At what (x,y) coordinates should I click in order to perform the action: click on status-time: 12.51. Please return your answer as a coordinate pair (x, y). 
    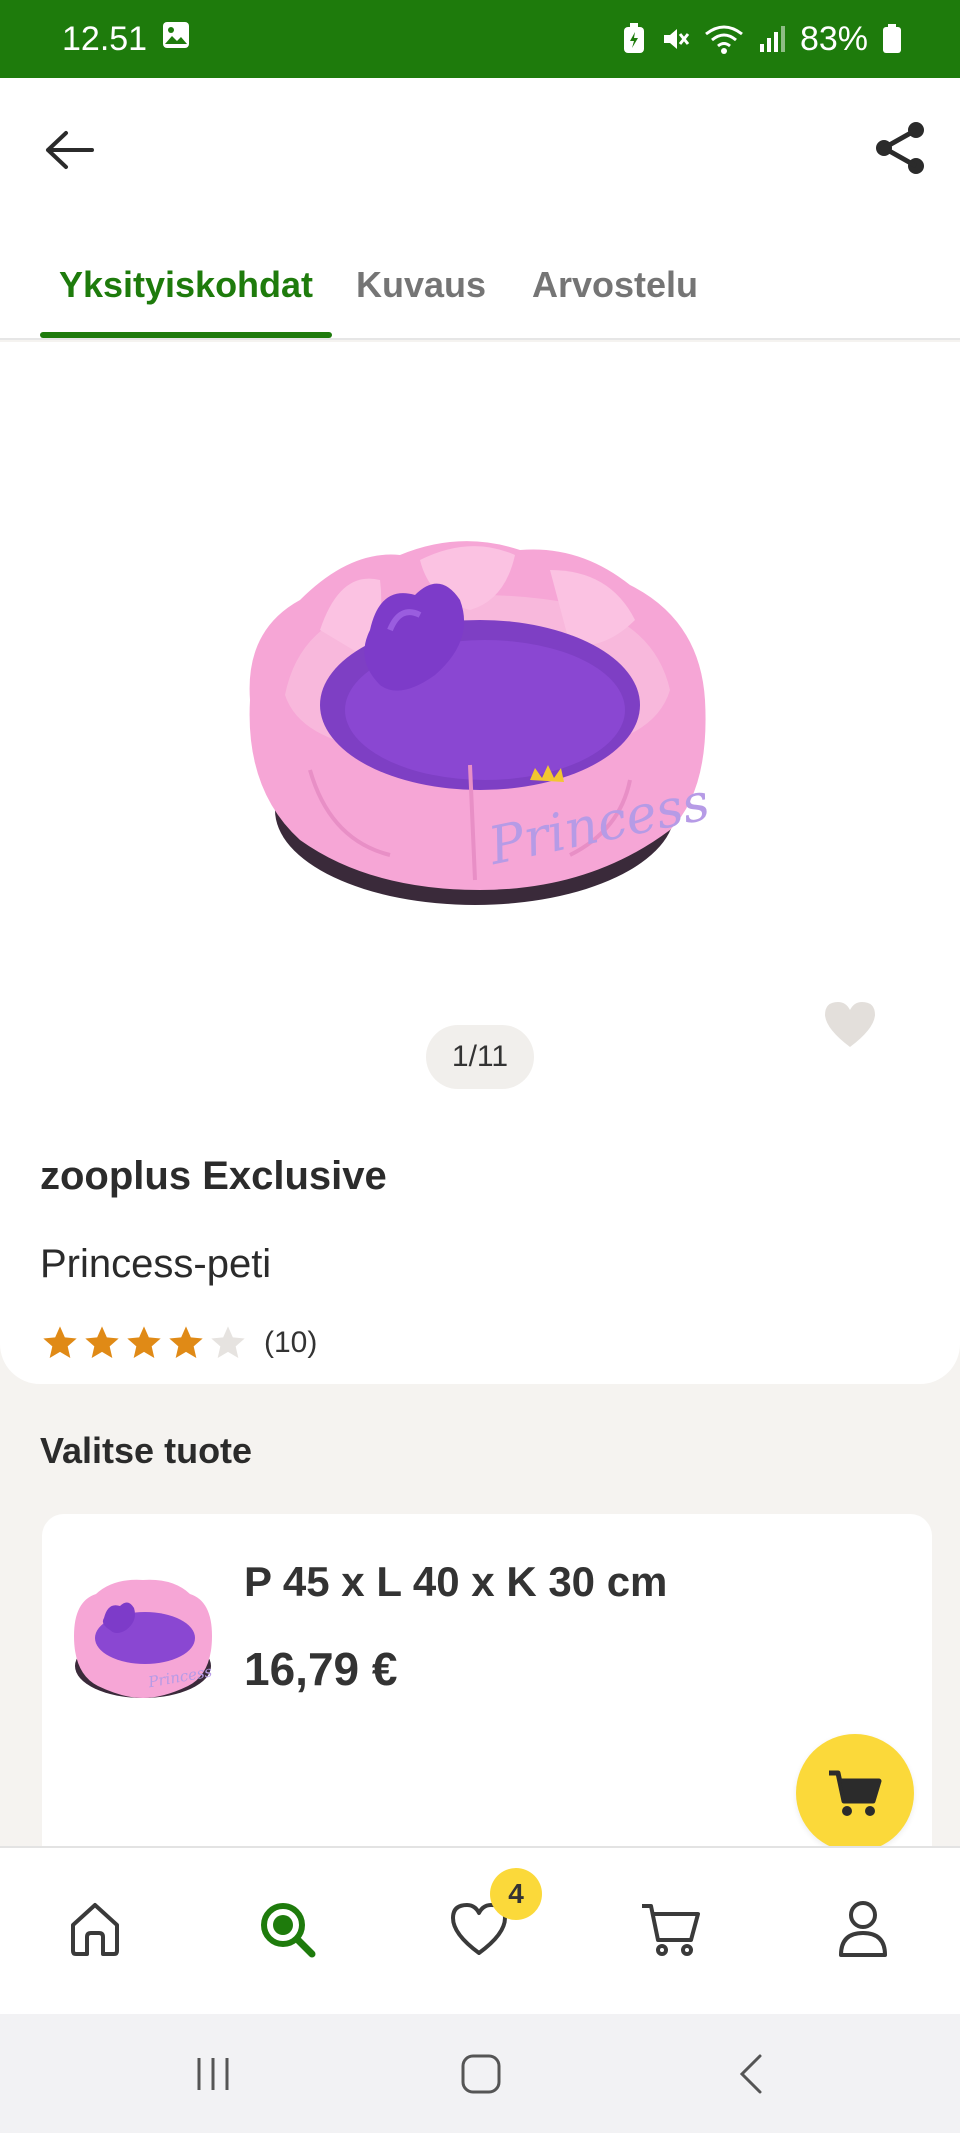
    Looking at the image, I should click on (105, 38).